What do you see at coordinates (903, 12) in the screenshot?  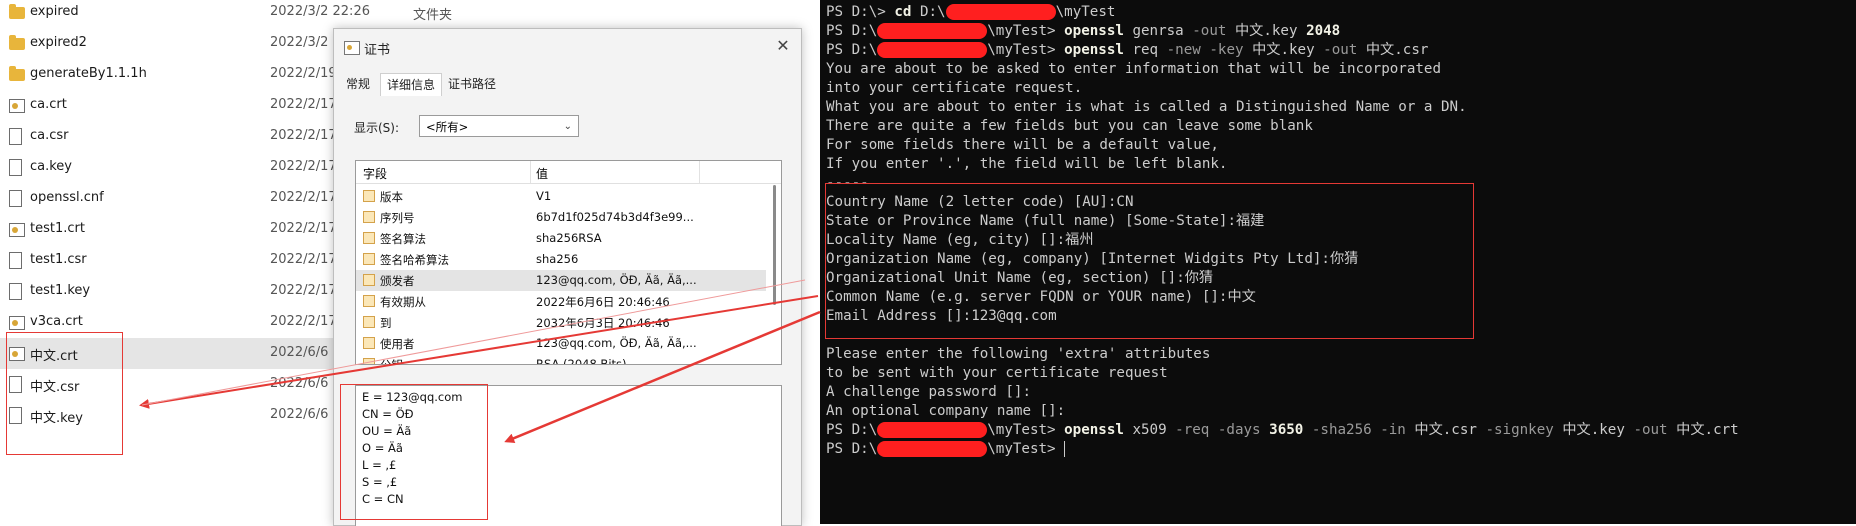 I see `command-name: cd` at bounding box center [903, 12].